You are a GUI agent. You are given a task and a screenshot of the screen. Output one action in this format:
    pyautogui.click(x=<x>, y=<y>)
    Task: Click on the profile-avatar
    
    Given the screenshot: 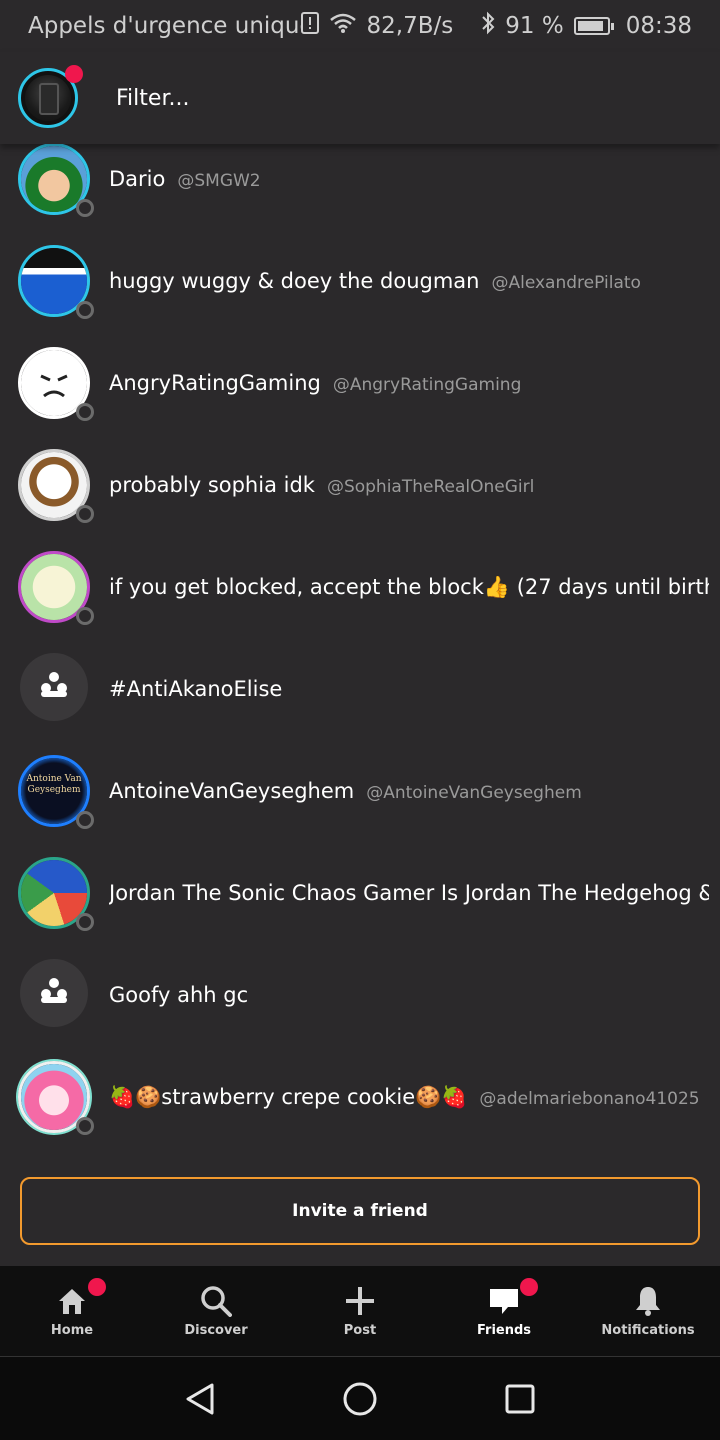 What is the action you would take?
    pyautogui.click(x=50, y=96)
    